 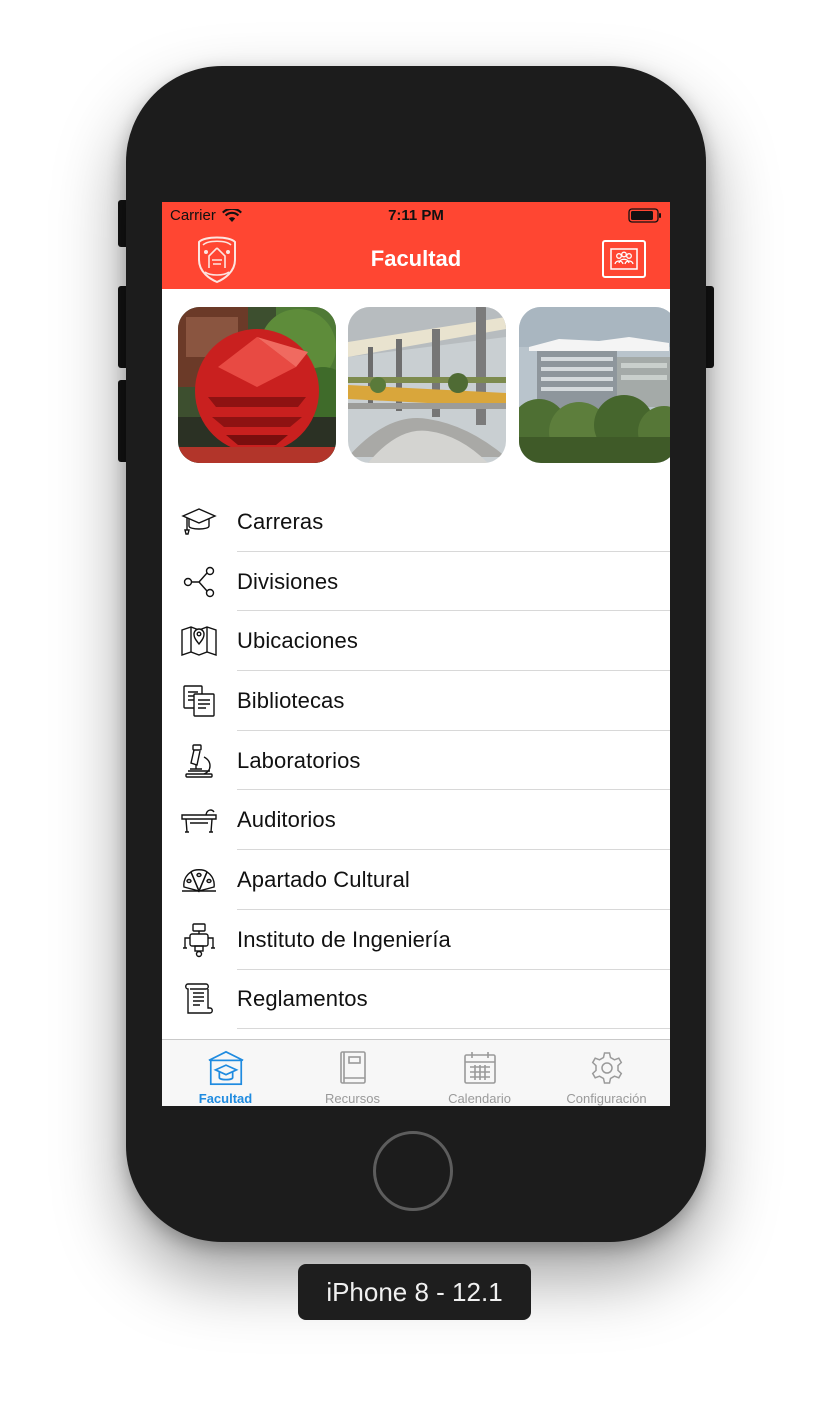 I want to click on status-time: 7:11 PM, so click(x=416, y=215).